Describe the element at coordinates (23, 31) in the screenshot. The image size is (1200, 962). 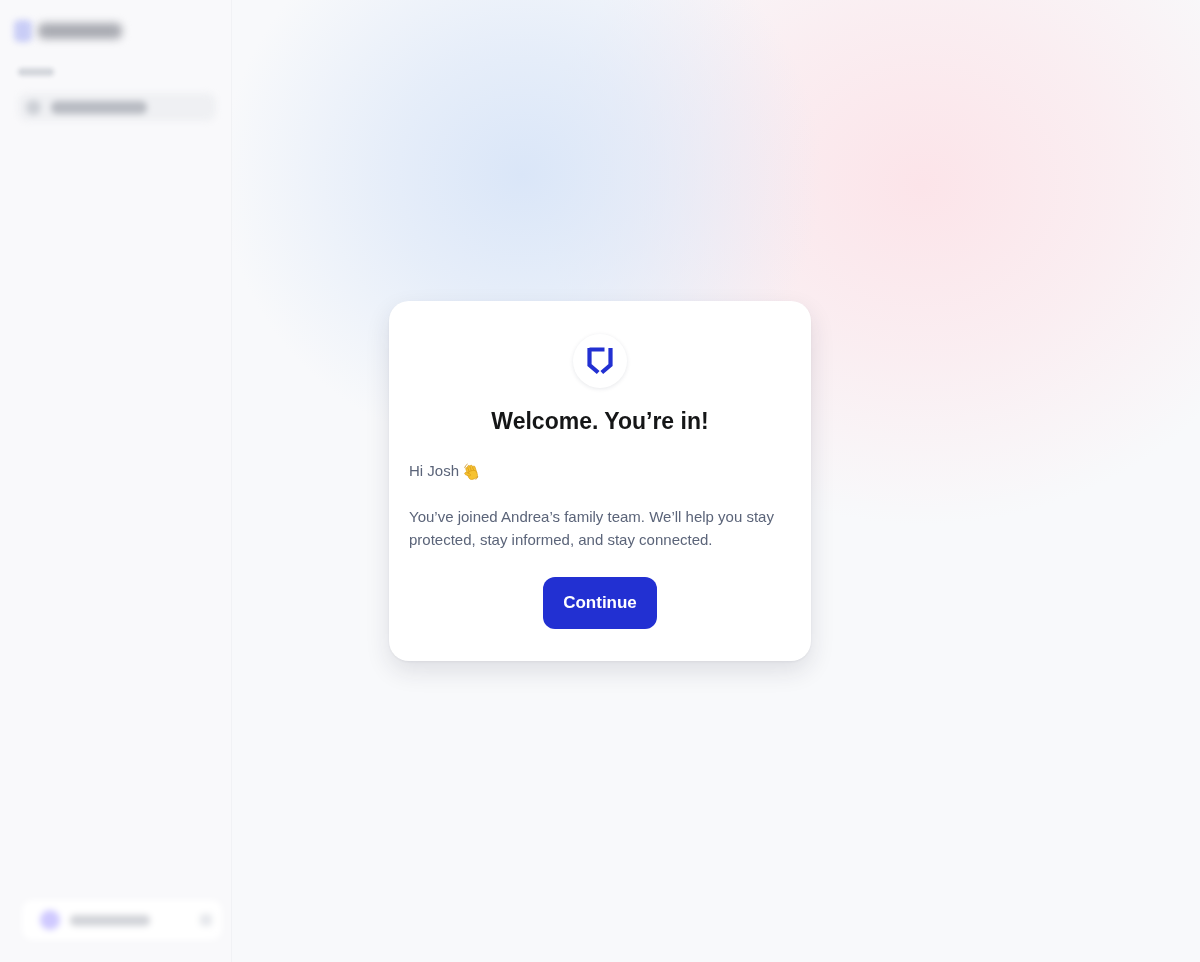
I see `blurred-logo-icon` at that location.